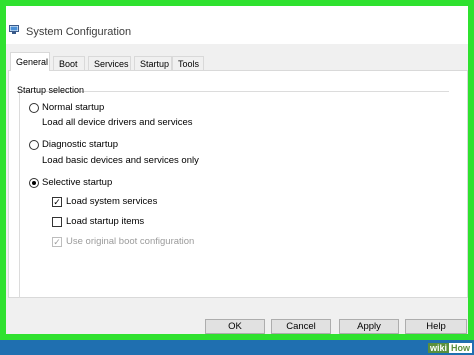 Image resolution: width=474 pixels, height=355 pixels. What do you see at coordinates (34, 108) in the screenshot?
I see `normal-startup-radio` at bounding box center [34, 108].